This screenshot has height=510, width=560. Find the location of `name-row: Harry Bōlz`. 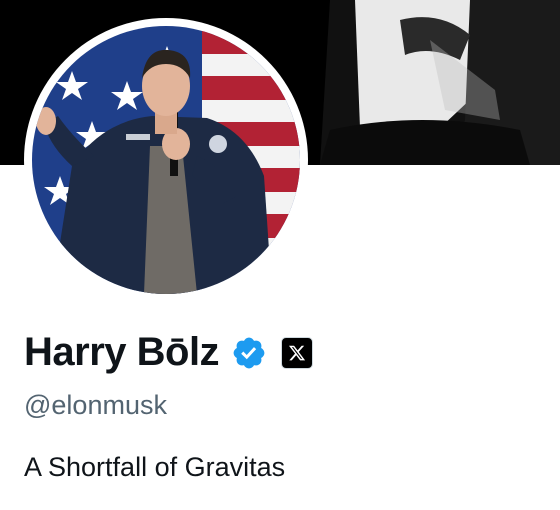

name-row: Harry Bōlz is located at coordinates (169, 352).